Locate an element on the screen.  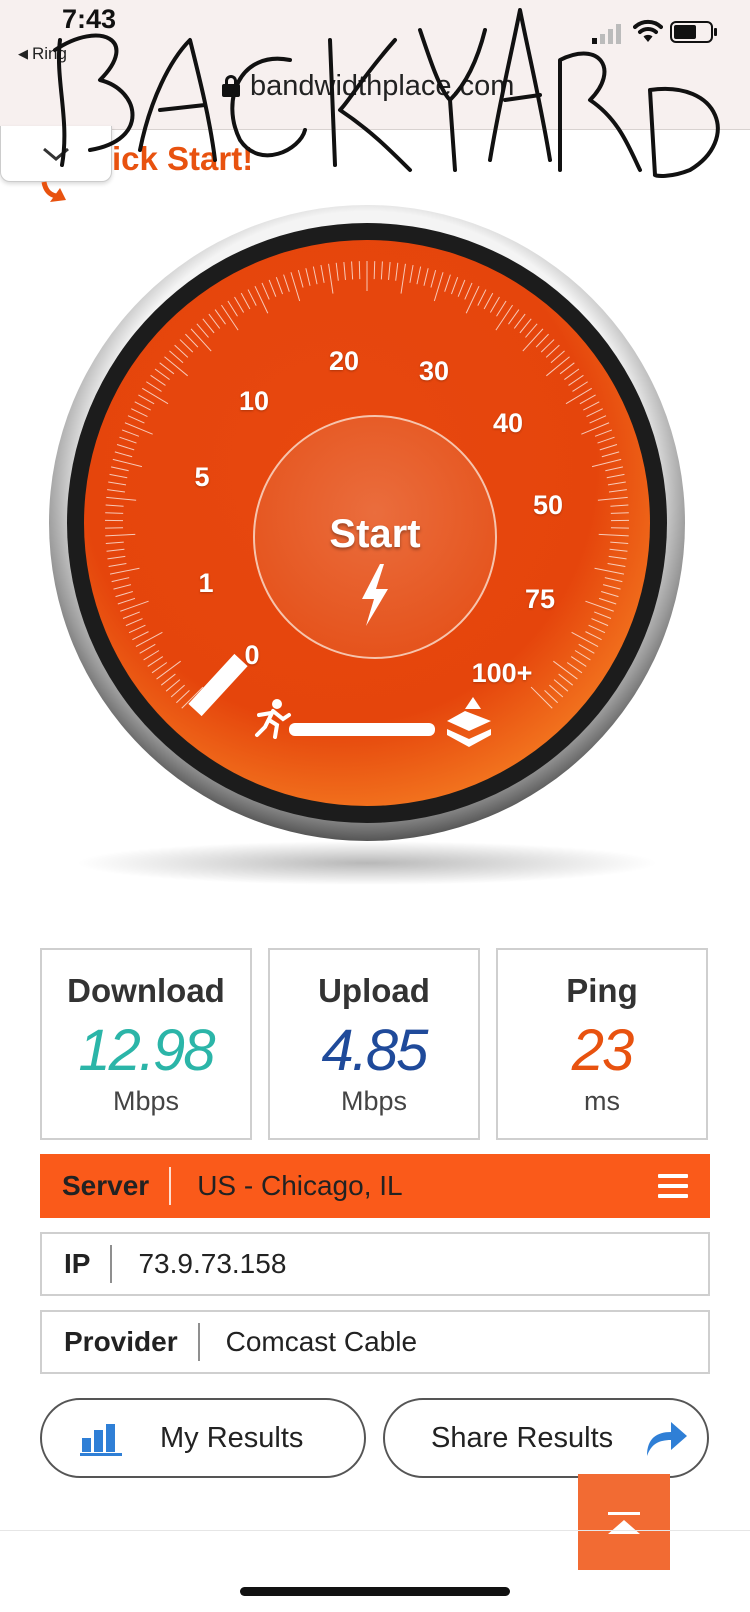
collapse-toggle-button is located at coordinates (56, 154).